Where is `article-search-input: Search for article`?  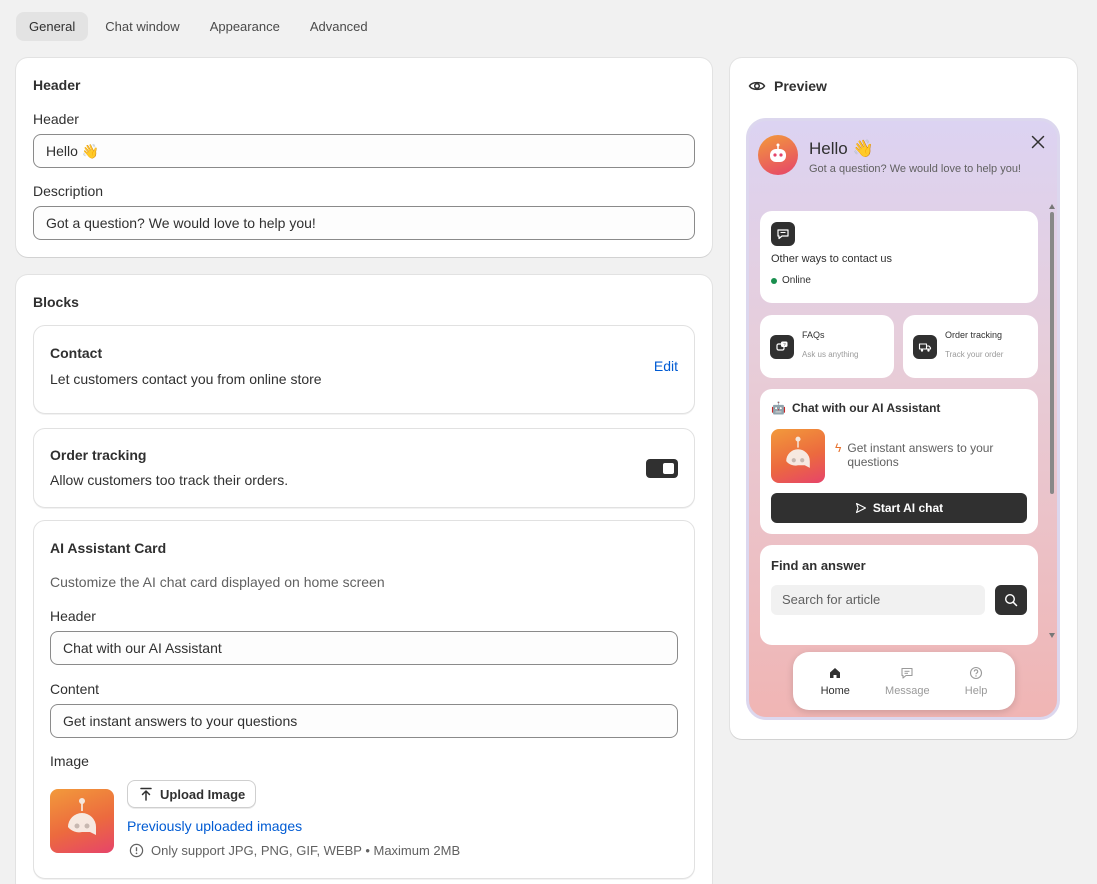 article-search-input: Search for article is located at coordinates (878, 600).